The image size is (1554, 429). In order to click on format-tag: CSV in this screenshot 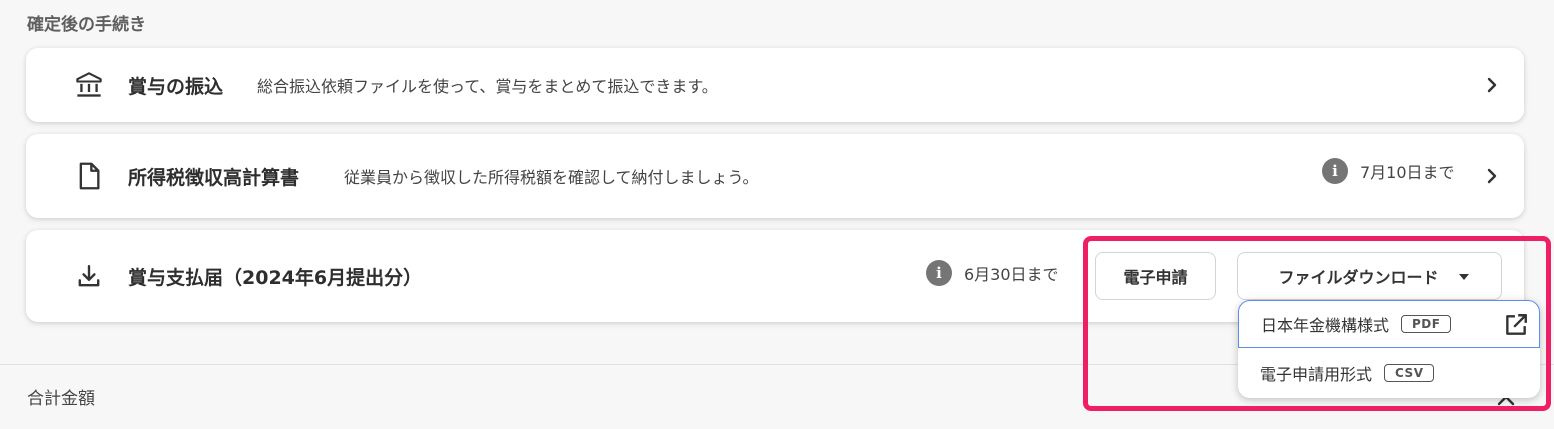, I will do `click(1409, 373)`.